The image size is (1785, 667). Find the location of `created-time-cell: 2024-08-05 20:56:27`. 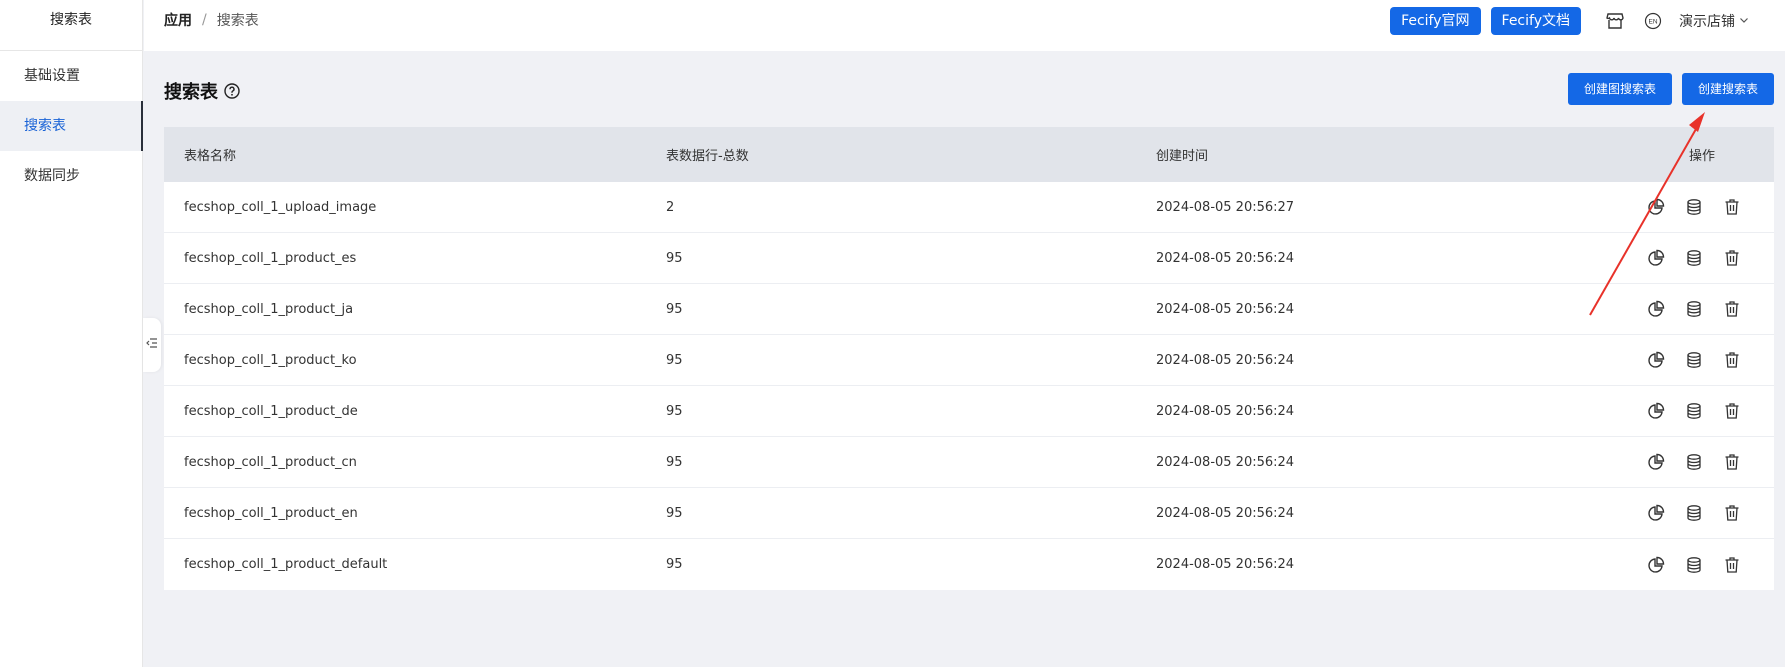

created-time-cell: 2024-08-05 20:56:27 is located at coordinates (1225, 207).